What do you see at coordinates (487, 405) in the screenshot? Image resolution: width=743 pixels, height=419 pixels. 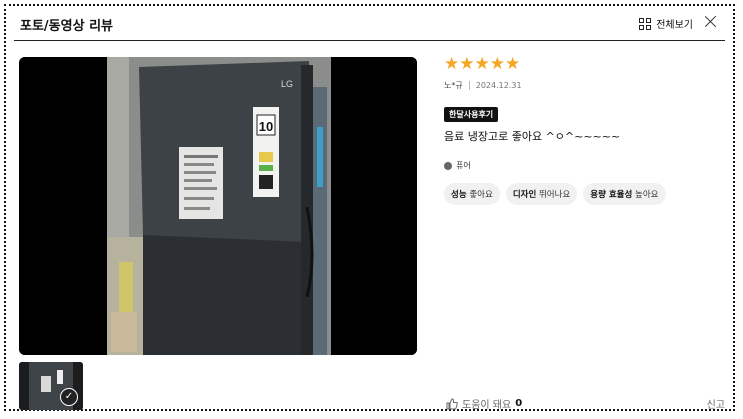 I see `helpful-label: 도움이 돼요` at bounding box center [487, 405].